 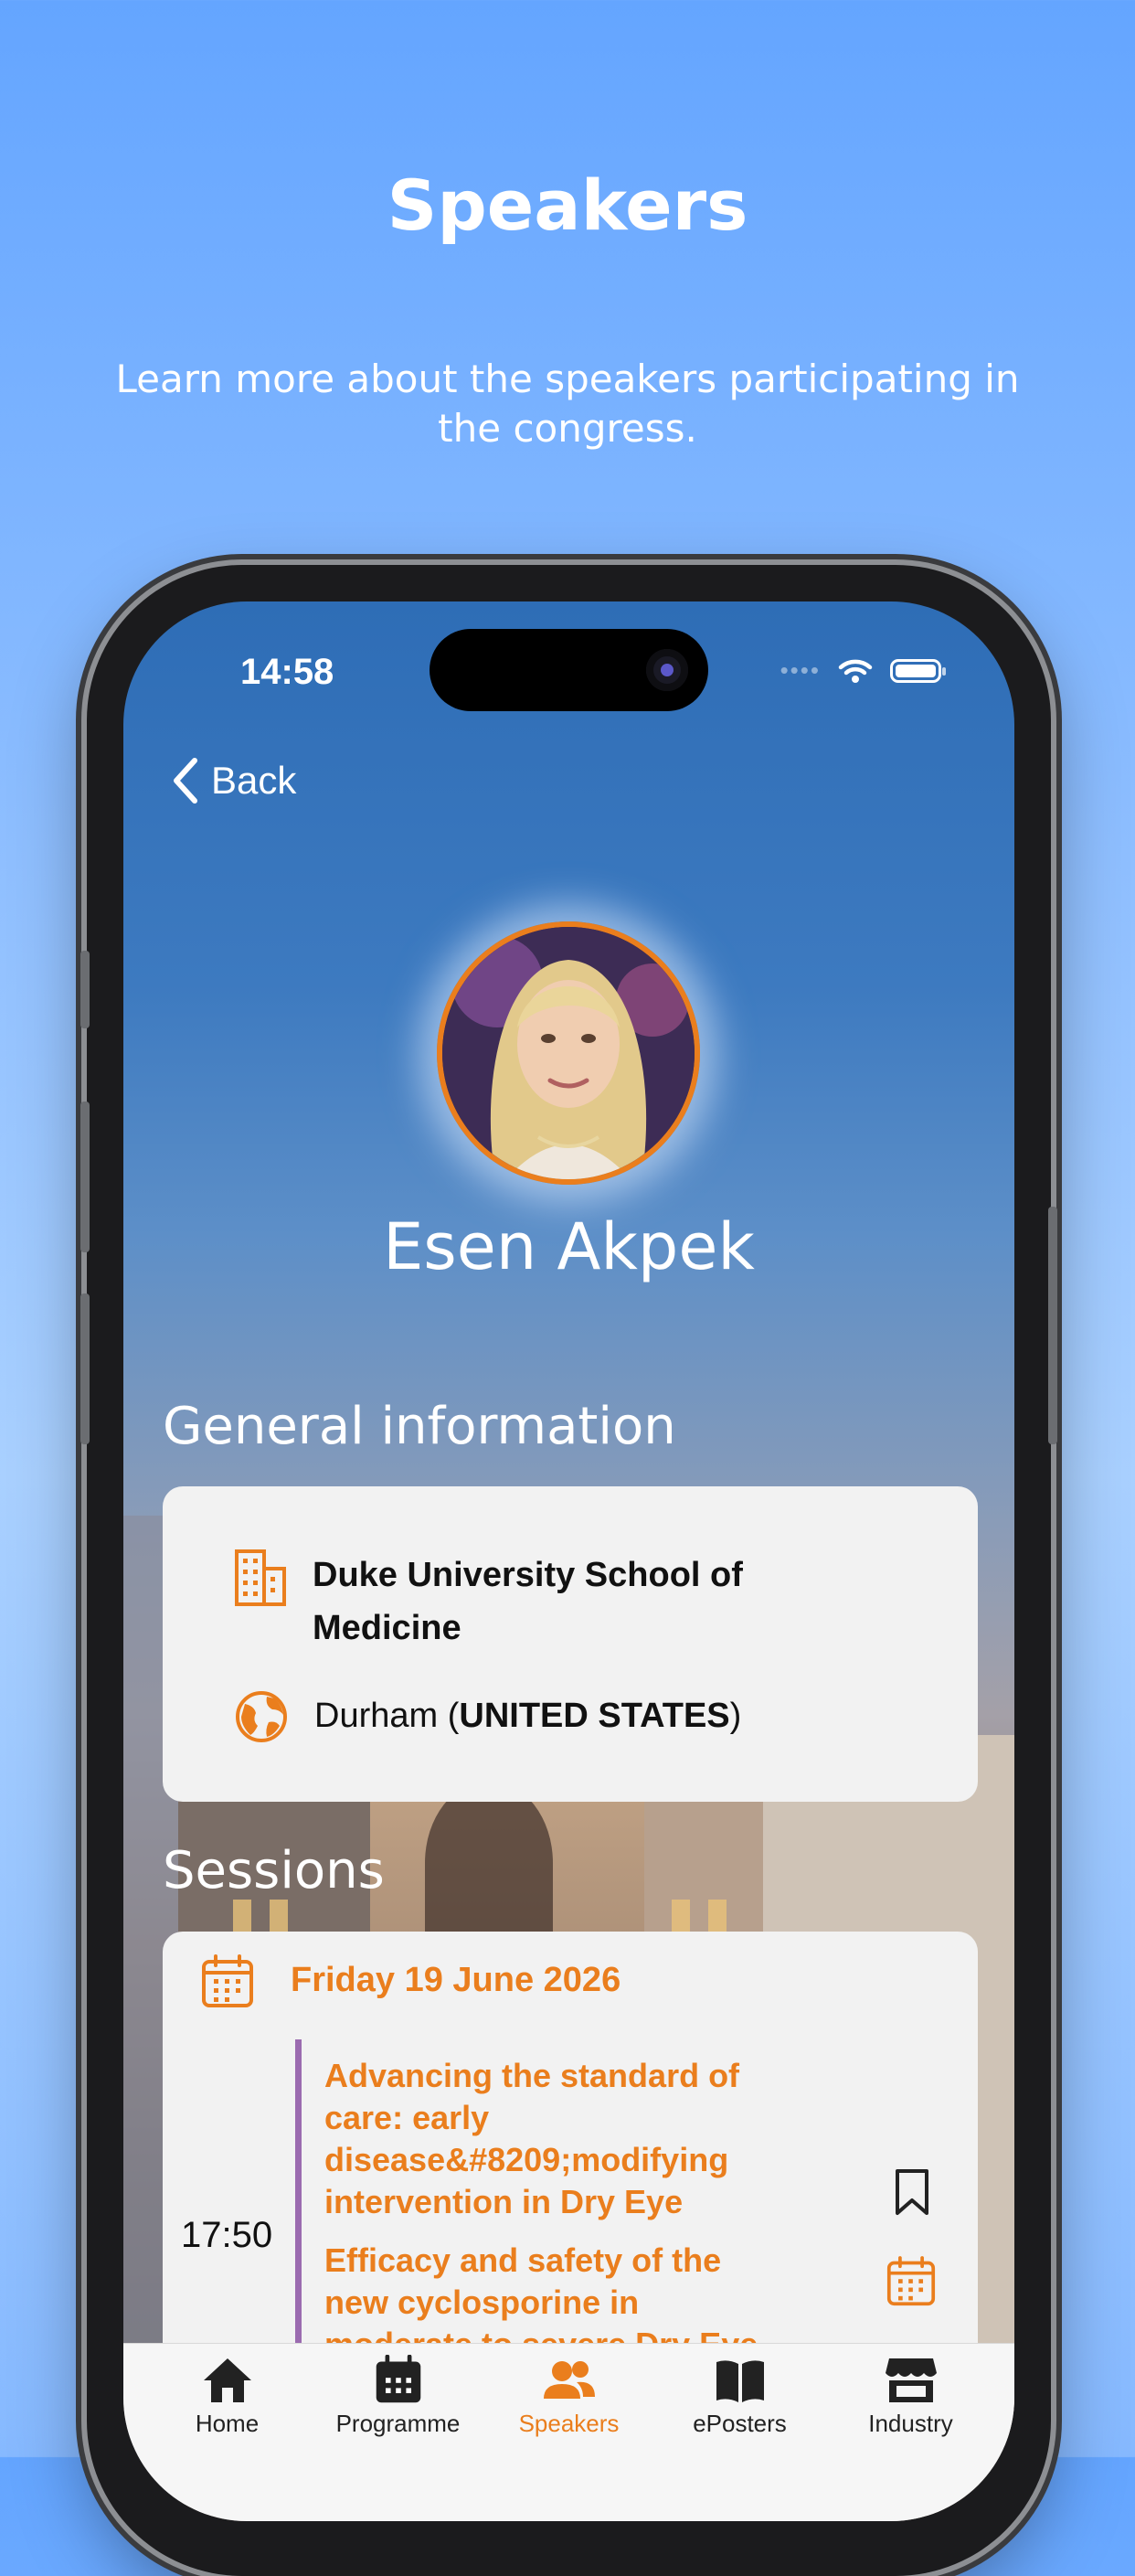 I want to click on location-text: Durham (UNITED STATES), so click(x=528, y=1716).